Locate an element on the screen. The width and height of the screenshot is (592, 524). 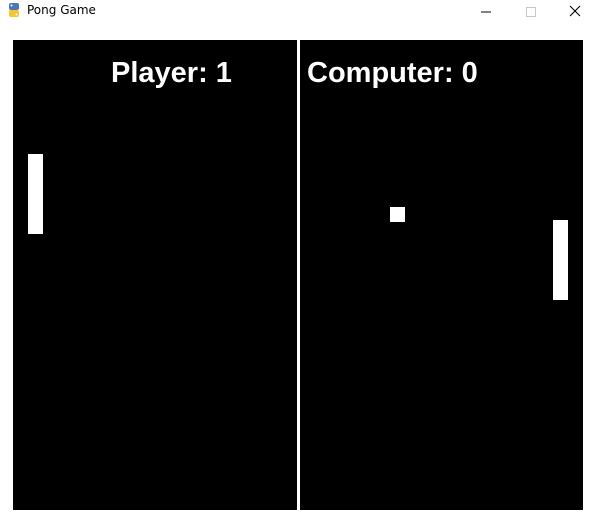
minimize-button is located at coordinates (486, 11).